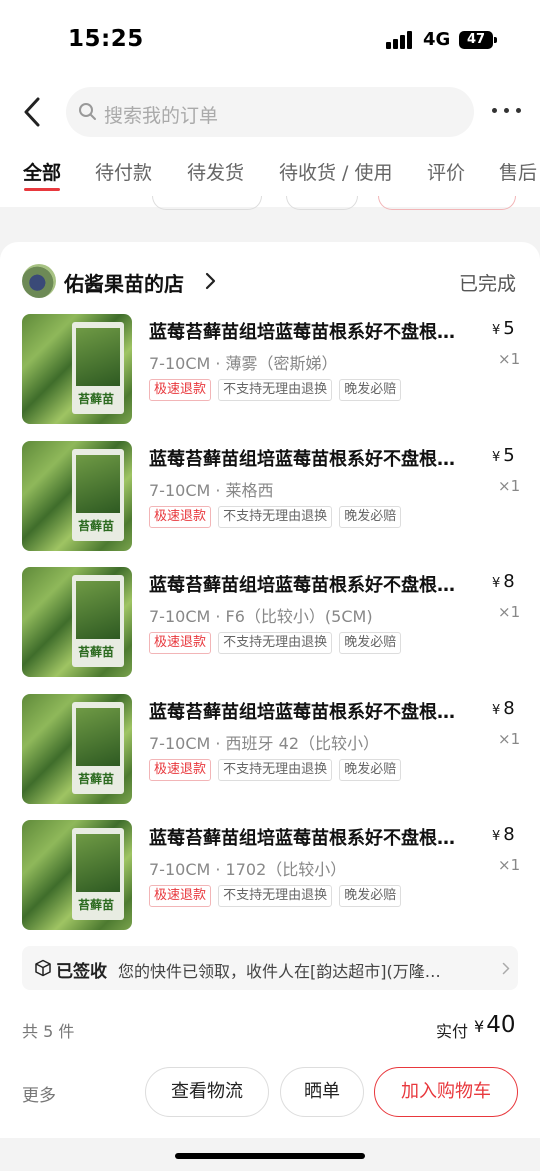  I want to click on top-nav: 搜索我的订单, so click(270, 112).